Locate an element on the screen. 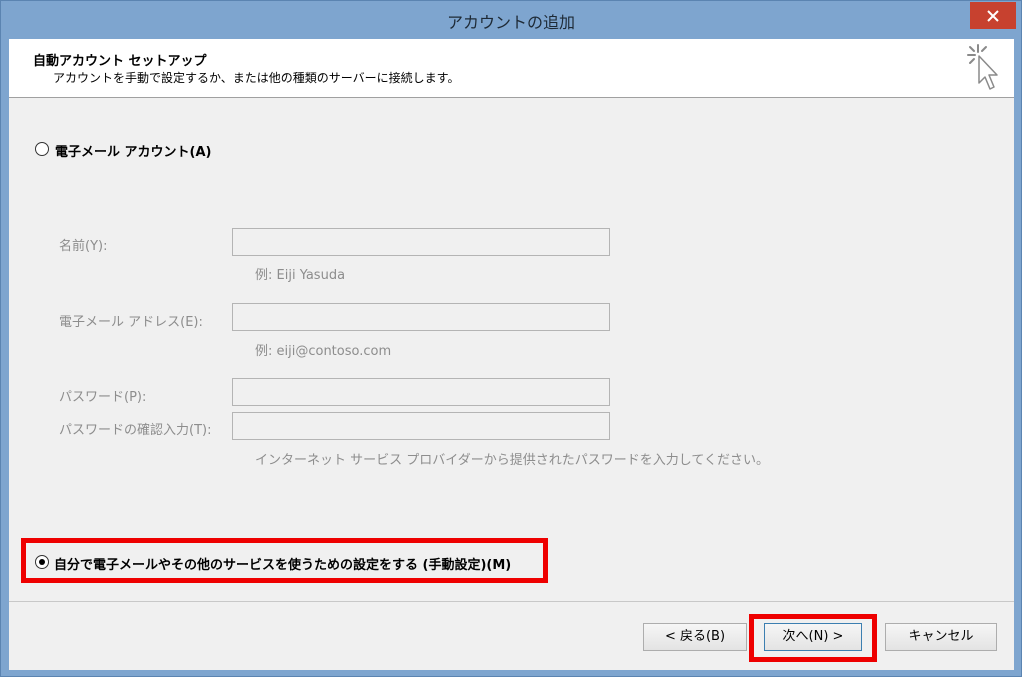  window-title: アカウントの追加 is located at coordinates (510, 22).